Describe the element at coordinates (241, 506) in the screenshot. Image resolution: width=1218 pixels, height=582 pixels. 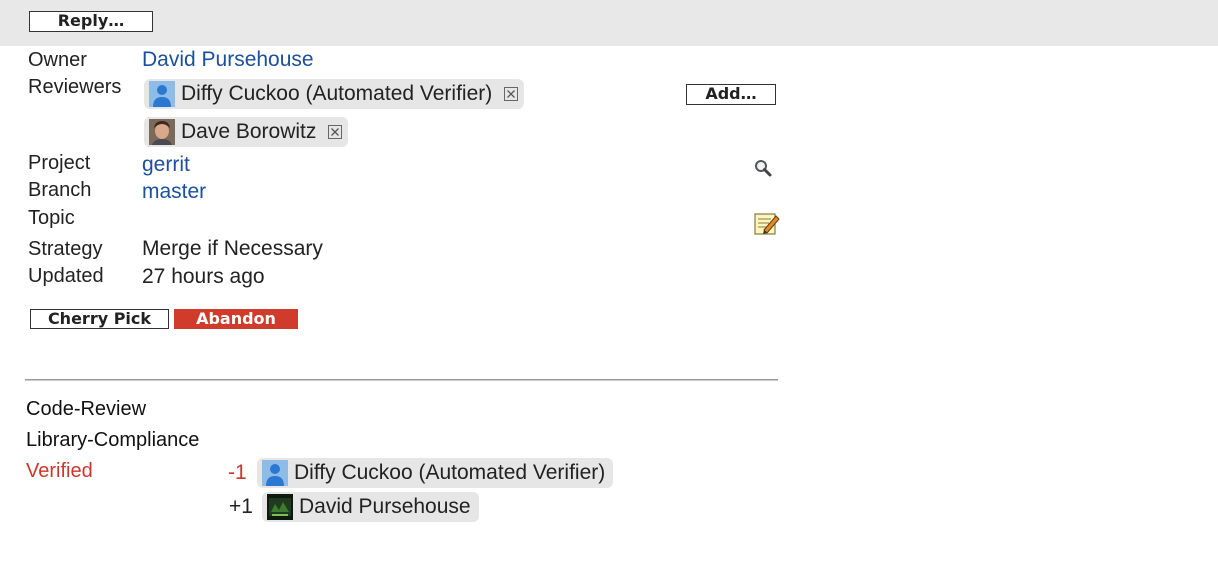
I see `vote-score: +1` at that location.